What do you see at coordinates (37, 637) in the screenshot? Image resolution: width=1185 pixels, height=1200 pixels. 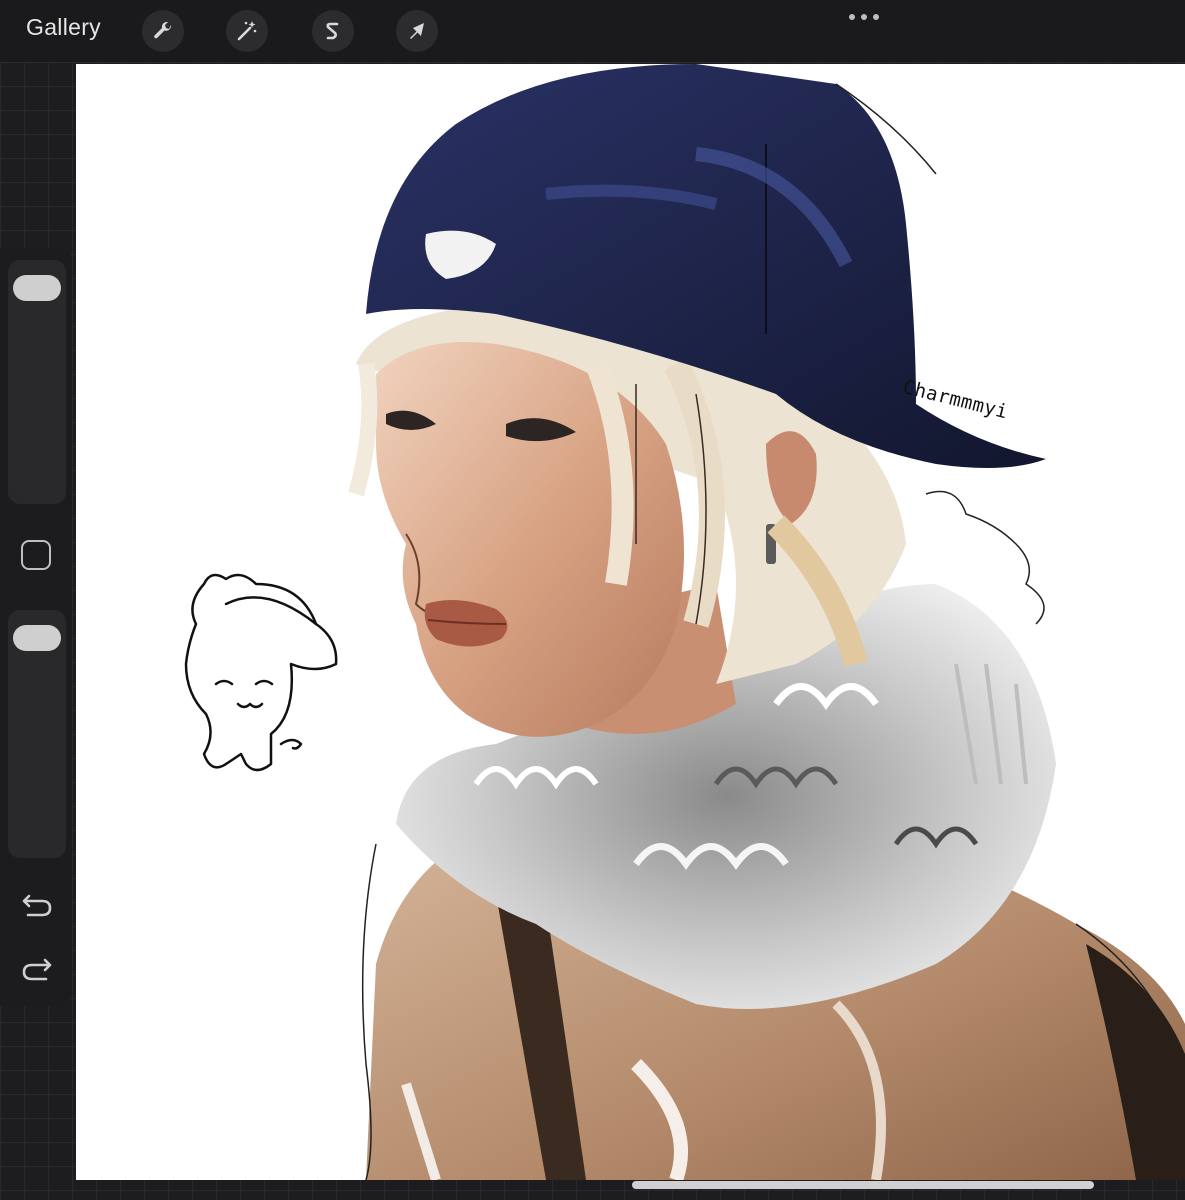 I see `opacity-thumb` at bounding box center [37, 637].